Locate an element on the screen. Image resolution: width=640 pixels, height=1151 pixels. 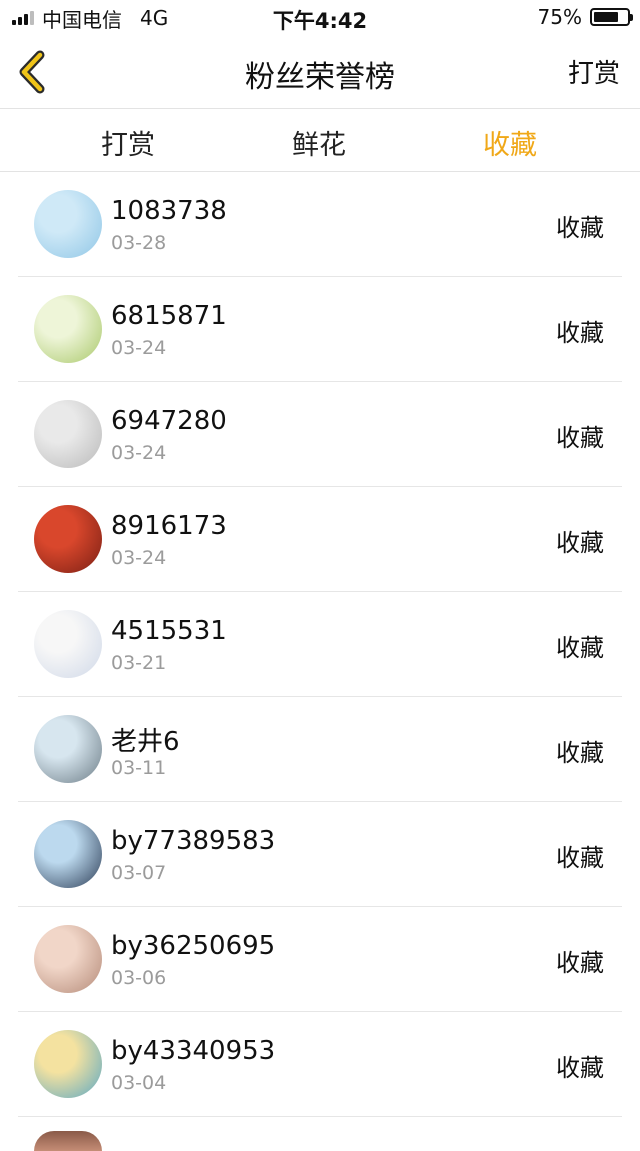
list-item: by77389583 03-07 收藏 is located at coordinates (320, 854).